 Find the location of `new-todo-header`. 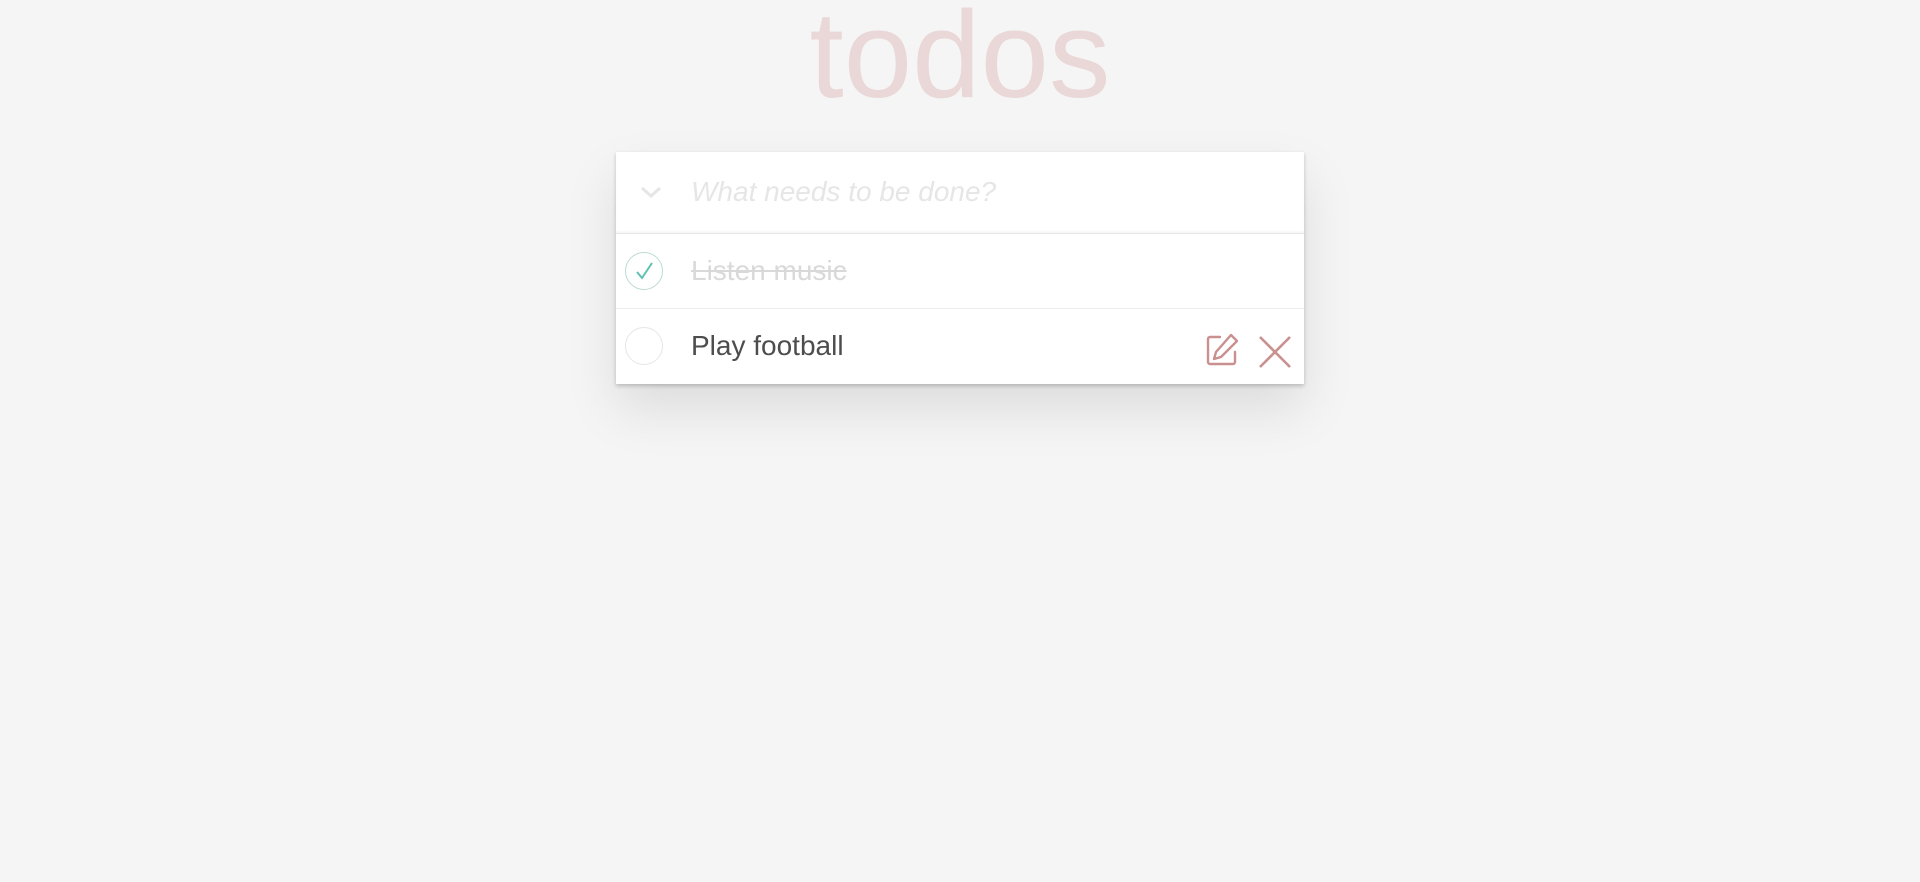

new-todo-header is located at coordinates (960, 193).